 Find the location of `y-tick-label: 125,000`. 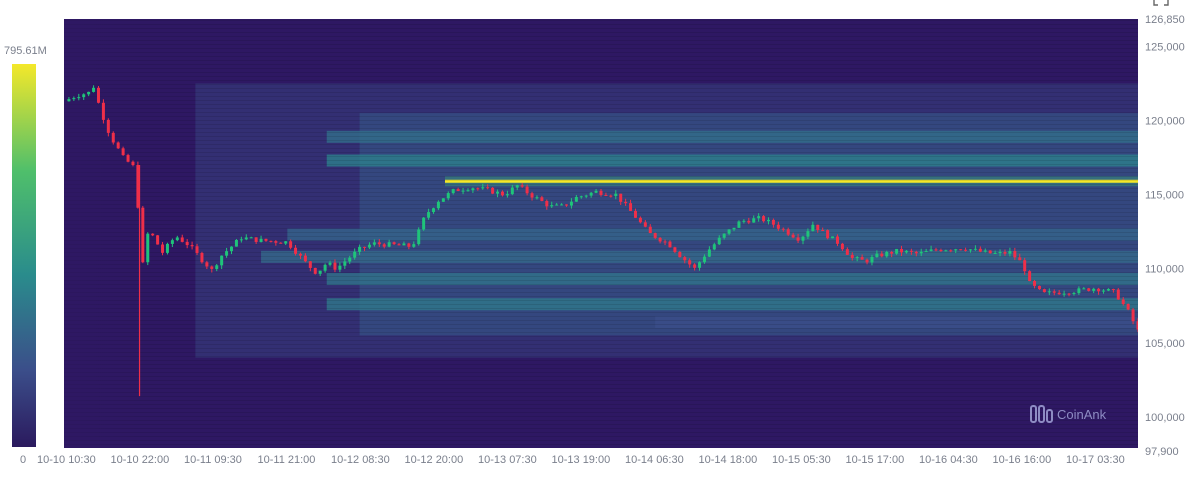

y-tick-label: 125,000 is located at coordinates (1165, 47).